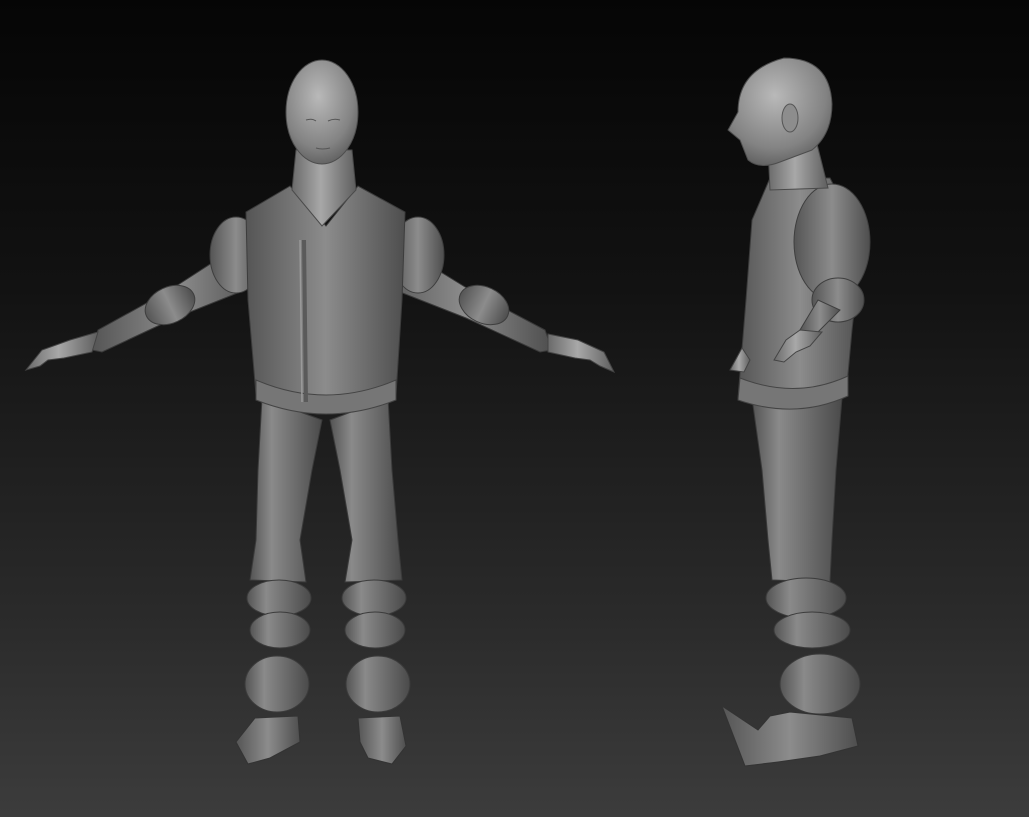 The height and width of the screenshot is (817, 1029). Describe the element at coordinates (286, 490) in the screenshot. I see `front-left-leg` at that location.